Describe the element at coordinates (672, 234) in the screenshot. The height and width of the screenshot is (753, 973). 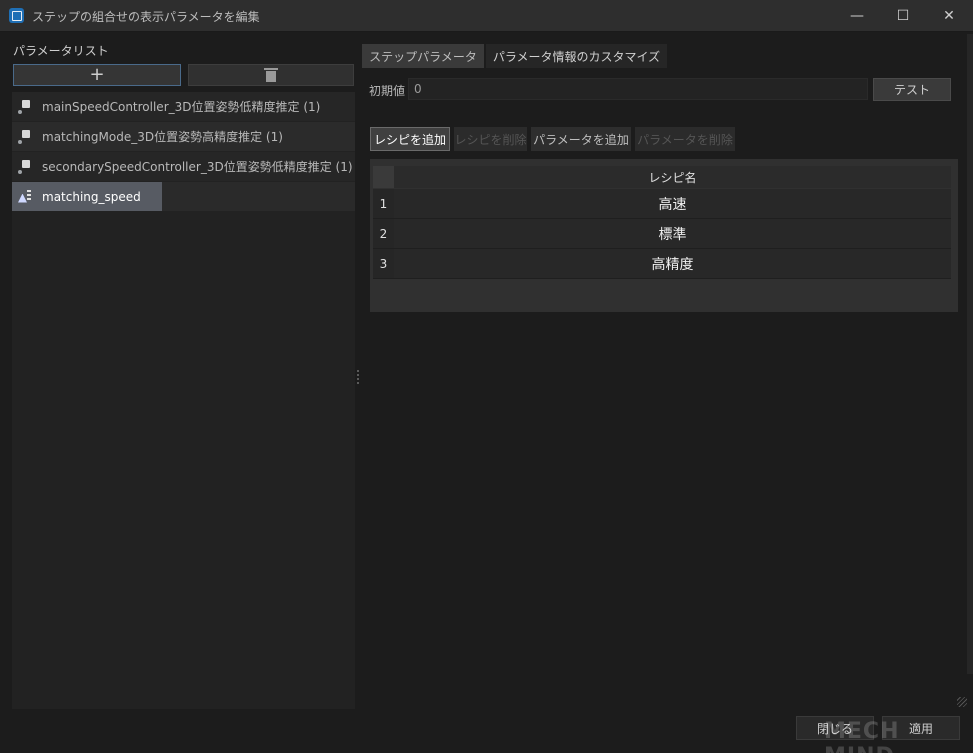
I see `recipe-name-cell: 標準` at that location.